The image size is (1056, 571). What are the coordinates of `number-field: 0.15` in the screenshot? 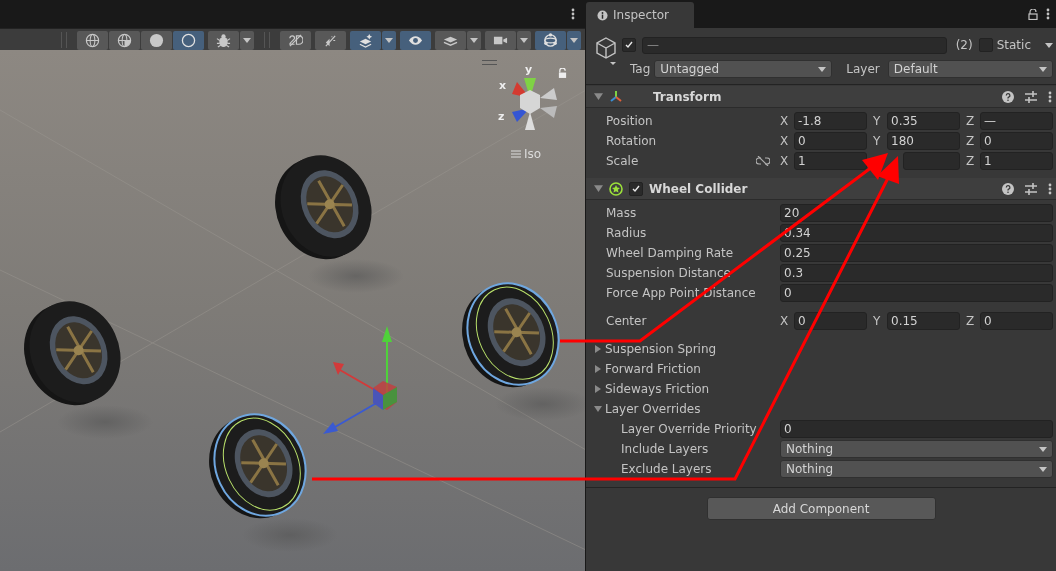 It's located at (923, 321).